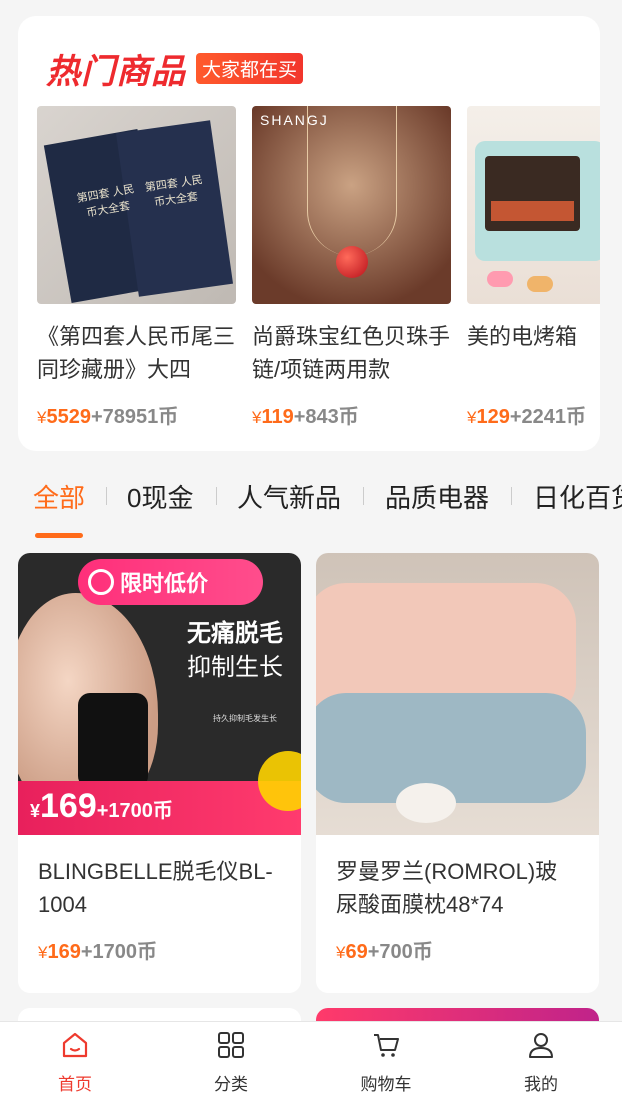  Describe the element at coordinates (98, 952) in the screenshot. I see `product-price: ¥169+1700币` at that location.